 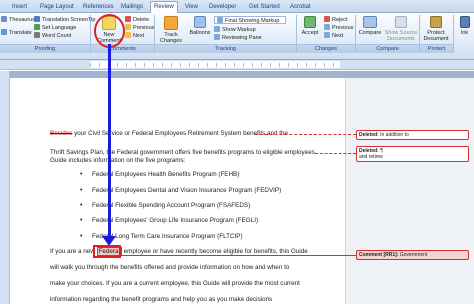 What do you see at coordinates (139, 28) in the screenshot?
I see `previous-comment-button: Previous` at bounding box center [139, 28].